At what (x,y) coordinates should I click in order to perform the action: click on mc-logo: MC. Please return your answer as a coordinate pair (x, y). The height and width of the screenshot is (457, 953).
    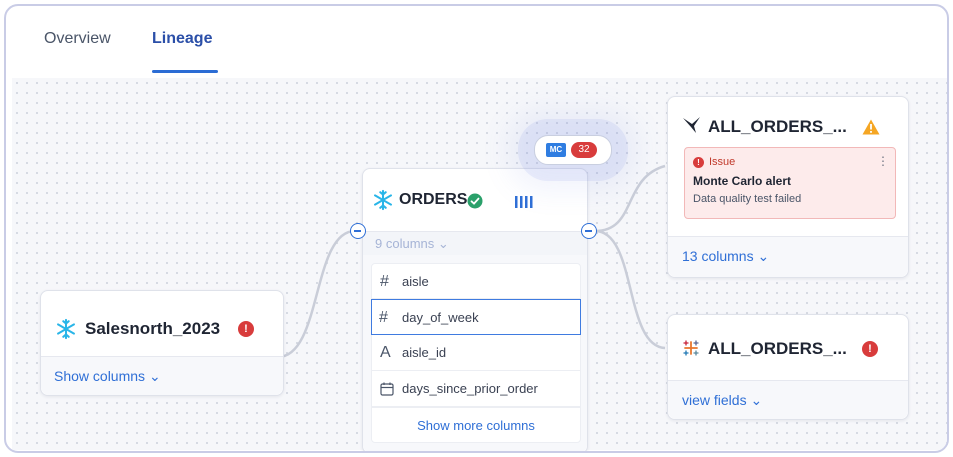
    Looking at the image, I should click on (556, 150).